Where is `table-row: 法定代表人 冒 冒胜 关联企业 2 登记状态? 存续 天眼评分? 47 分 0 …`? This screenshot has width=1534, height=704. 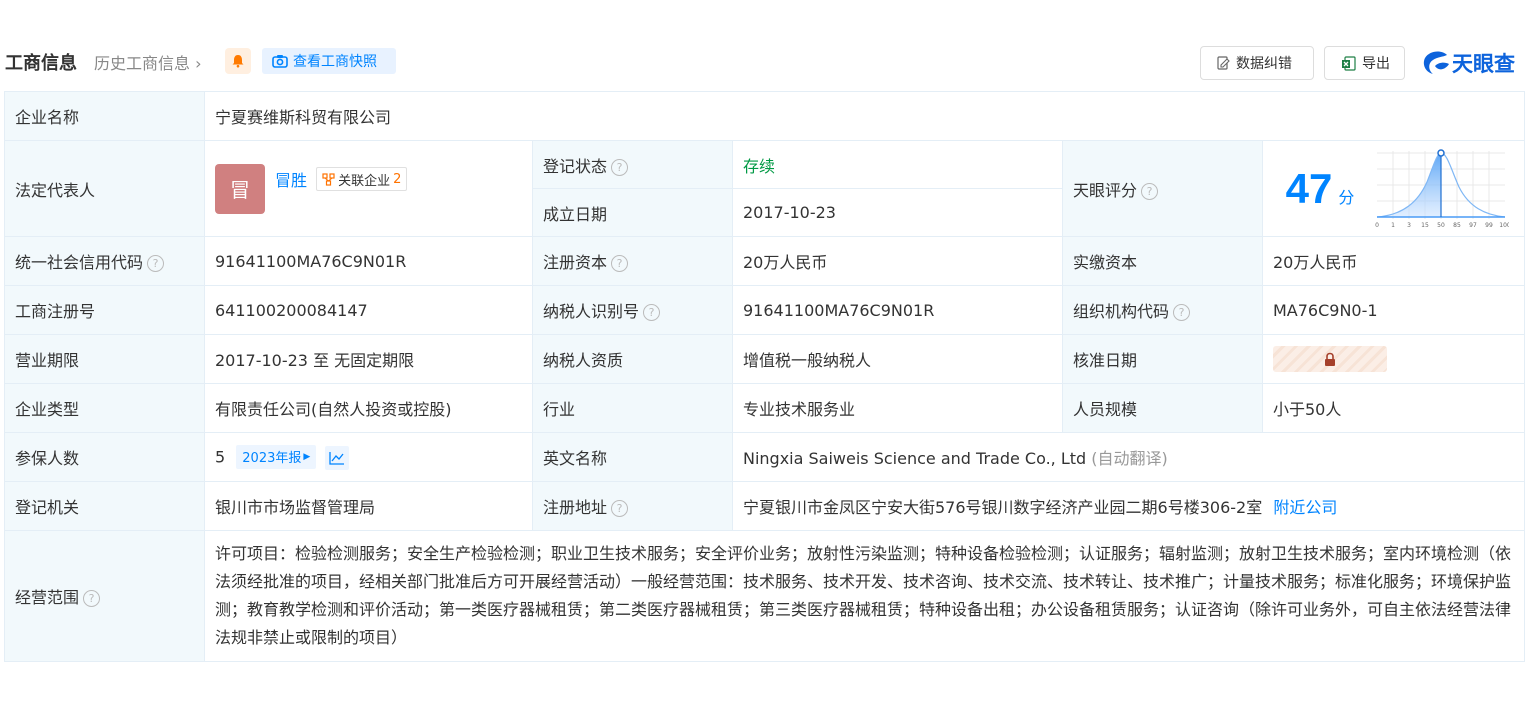 table-row: 法定代表人 冒 冒胜 关联企业 2 登记状态? 存续 天眼评分? 47 分 0 … is located at coordinates (765, 188).